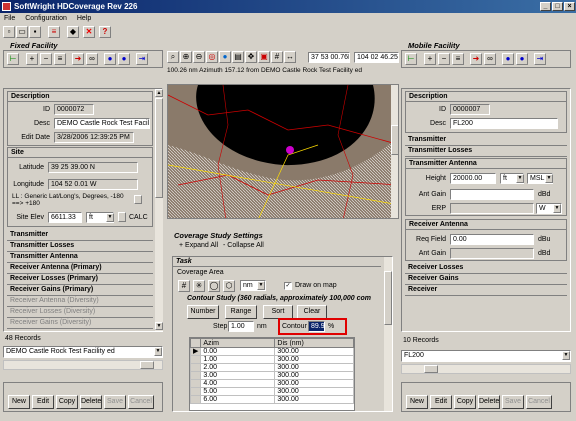  Describe the element at coordinates (93, 184) in the screenshot. I see `lon-field: 104 52 0.01 W` at that location.